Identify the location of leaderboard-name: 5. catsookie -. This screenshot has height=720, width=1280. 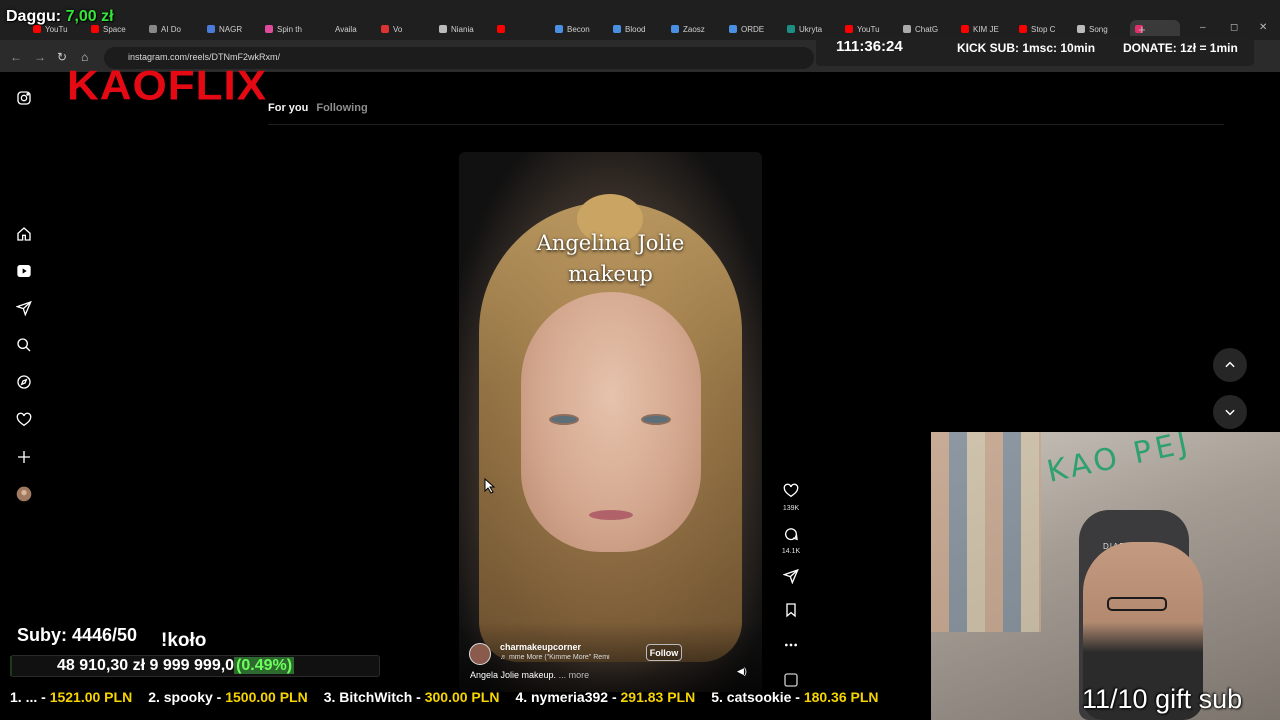
(755, 697).